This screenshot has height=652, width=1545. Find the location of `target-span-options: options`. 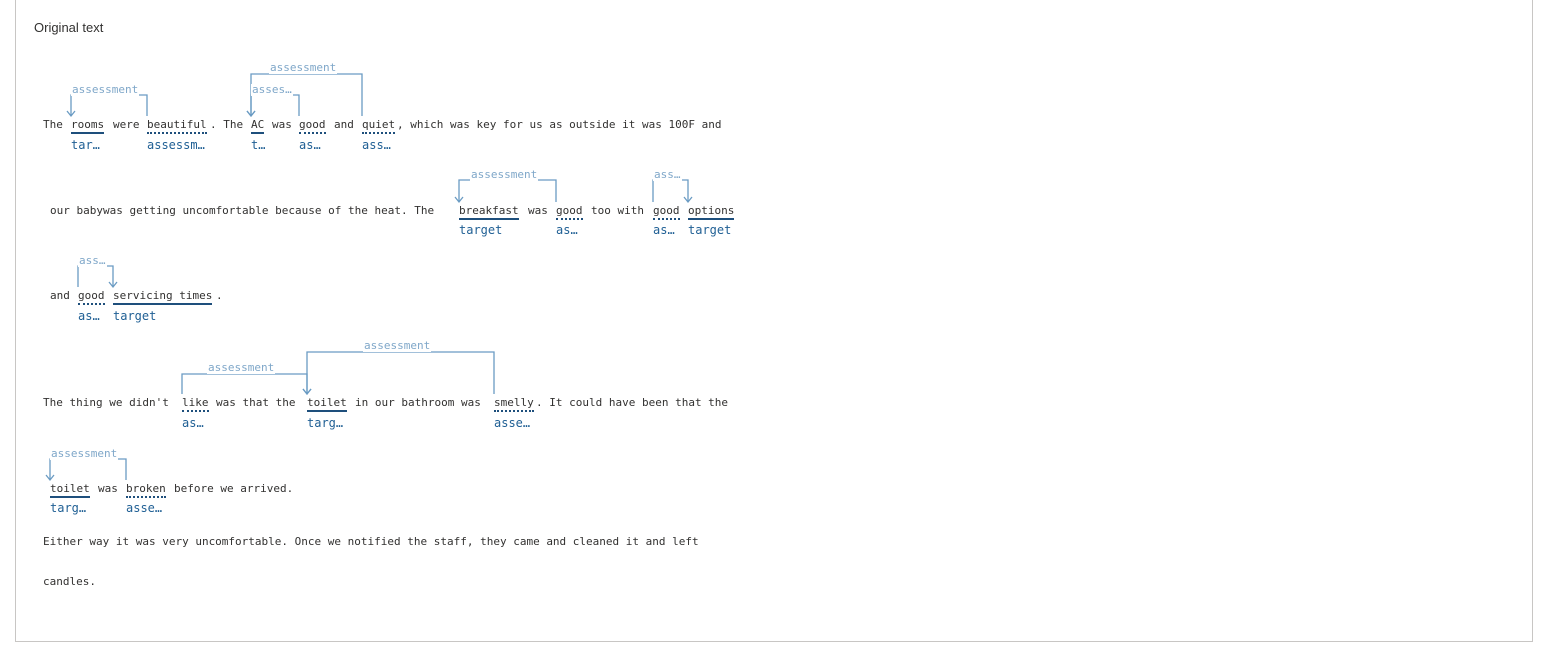

target-span-options: options is located at coordinates (711, 212).